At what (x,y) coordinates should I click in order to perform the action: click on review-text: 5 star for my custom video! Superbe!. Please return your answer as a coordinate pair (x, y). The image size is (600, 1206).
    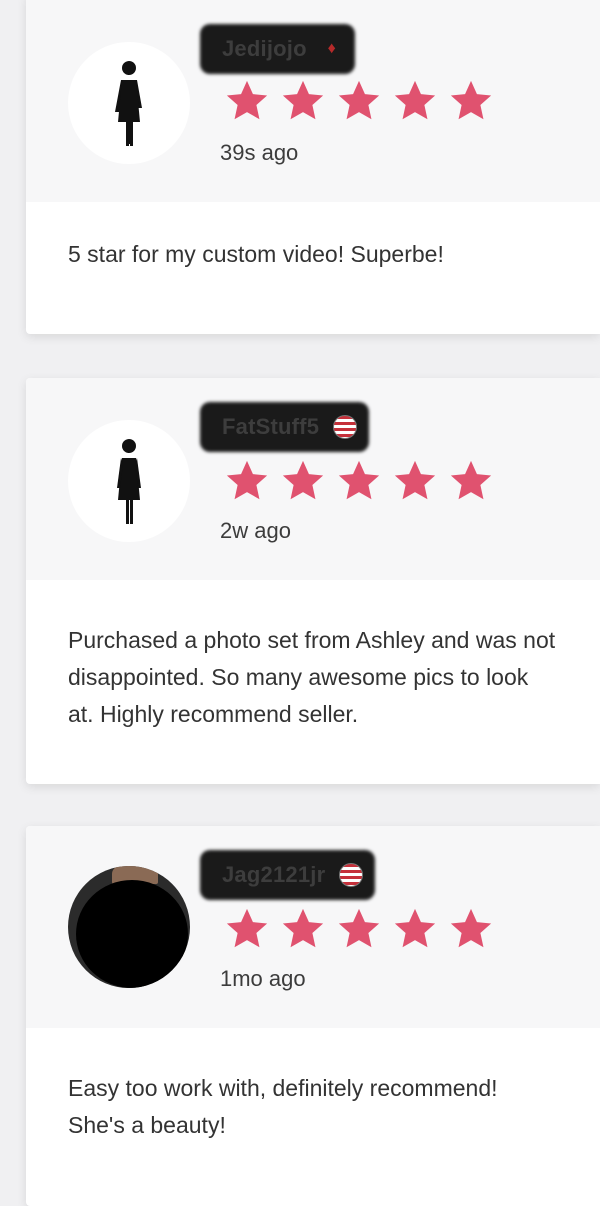
    Looking at the image, I should click on (256, 254).